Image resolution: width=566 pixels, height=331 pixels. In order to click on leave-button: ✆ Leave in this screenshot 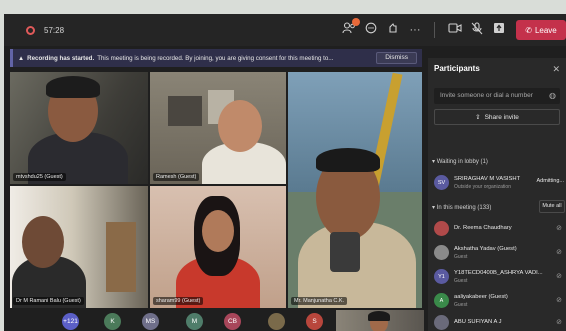, I will do `click(541, 30)`.